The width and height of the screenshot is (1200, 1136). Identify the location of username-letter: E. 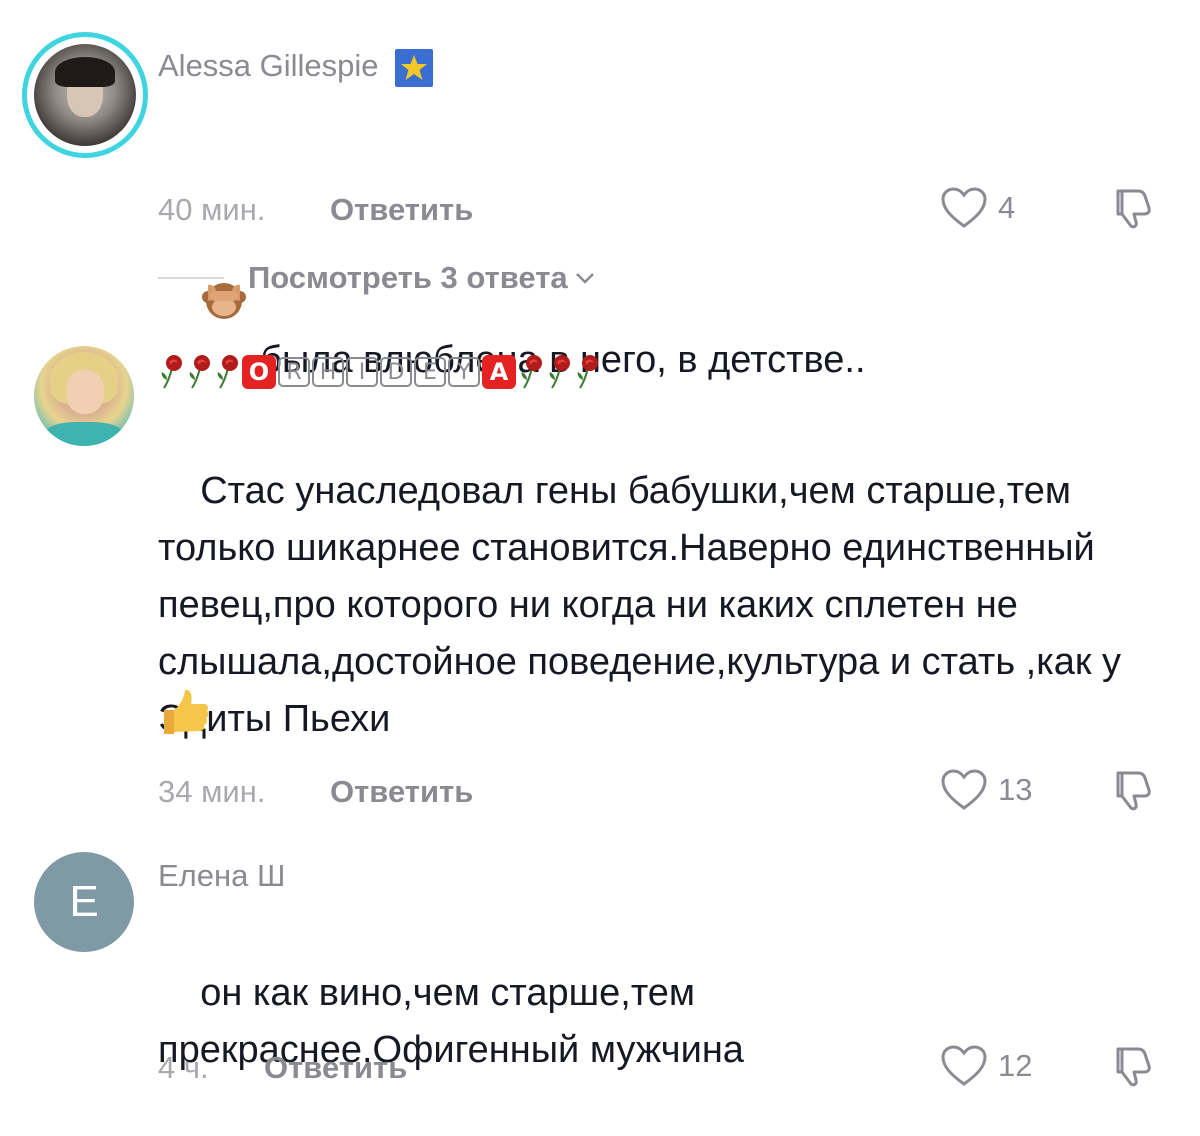
(430, 372).